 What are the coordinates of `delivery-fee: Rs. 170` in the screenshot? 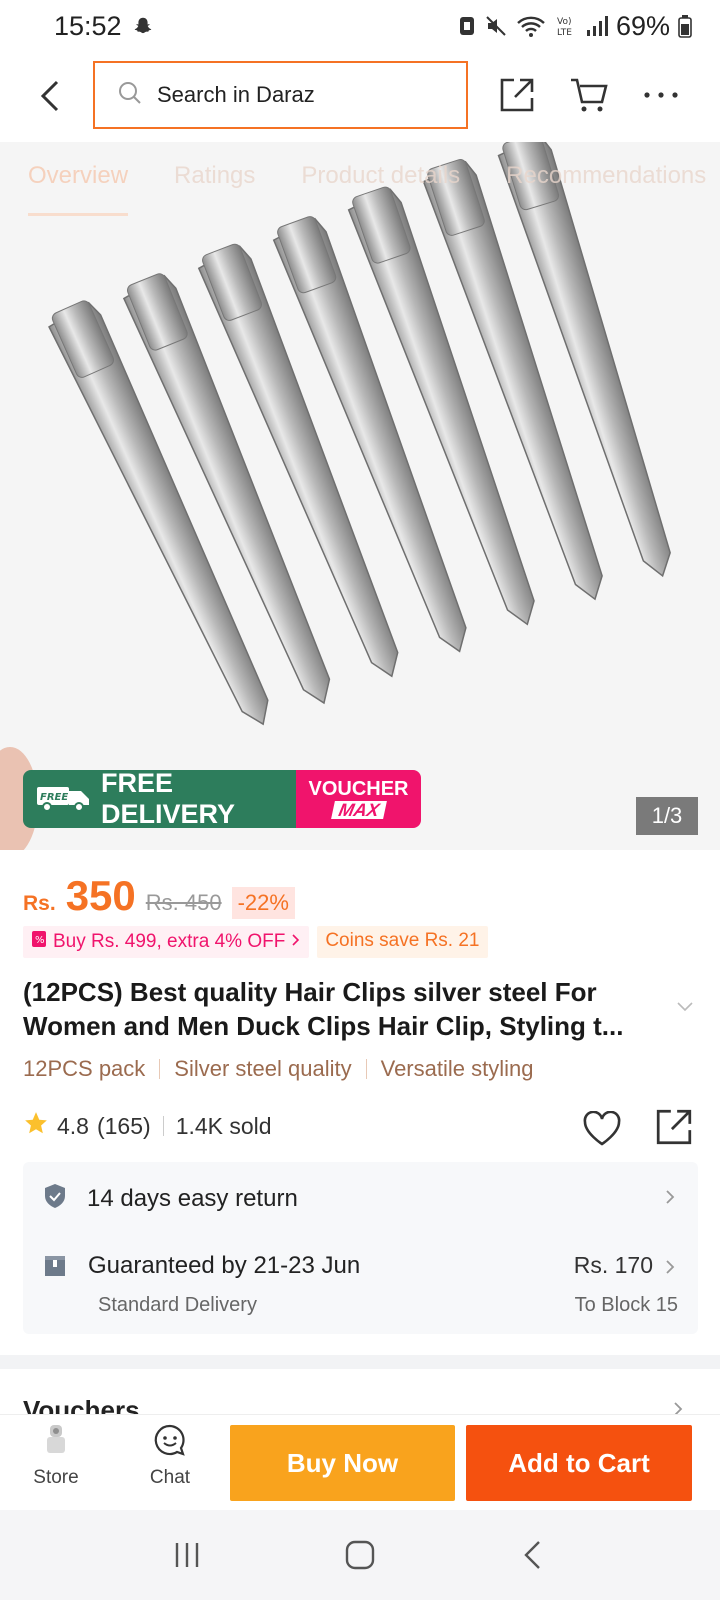 It's located at (613, 1265).